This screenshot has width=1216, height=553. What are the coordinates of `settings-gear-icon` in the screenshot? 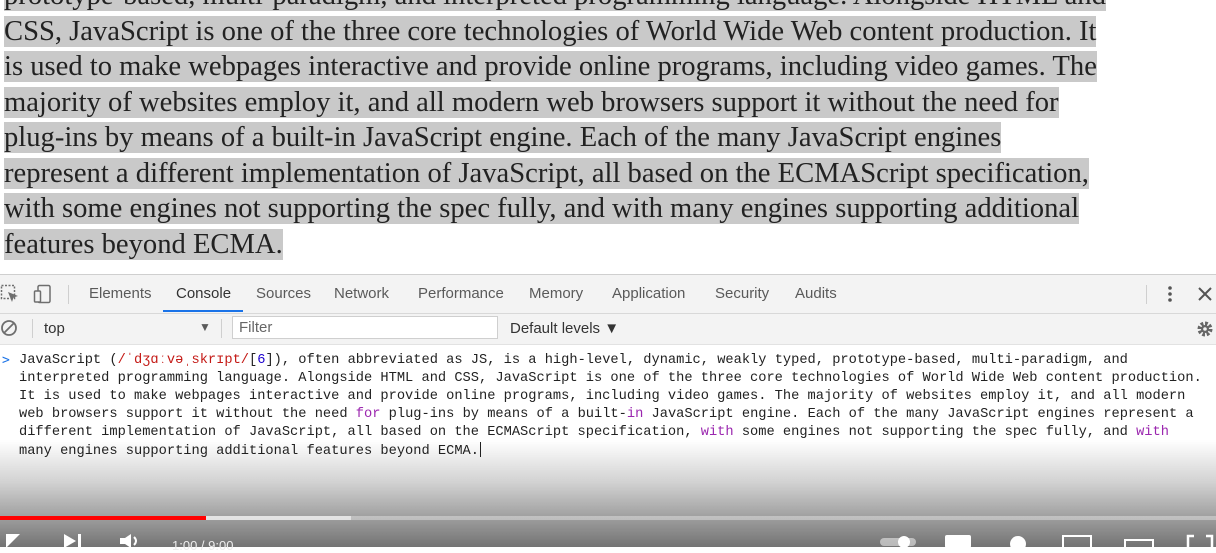 It's located at (1018, 543).